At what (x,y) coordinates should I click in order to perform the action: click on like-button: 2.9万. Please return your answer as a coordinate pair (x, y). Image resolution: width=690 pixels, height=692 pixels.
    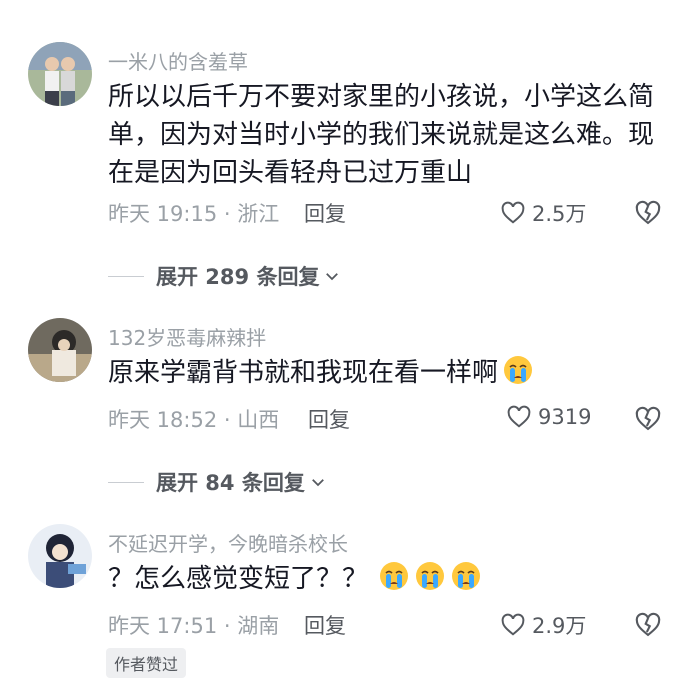
    Looking at the image, I should click on (543, 625).